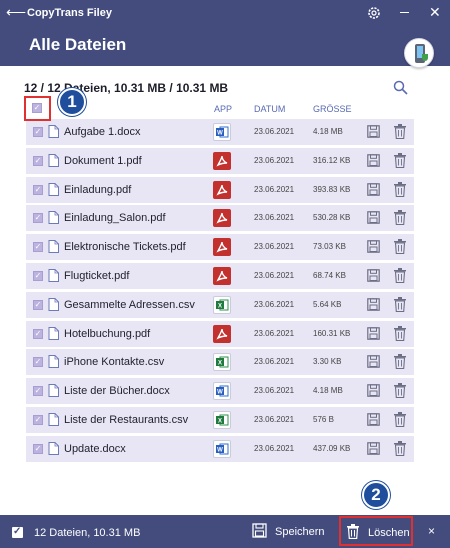  Describe the element at coordinates (102, 132) in the screenshot. I see `file-name: Aufgabe 1.docx` at that location.